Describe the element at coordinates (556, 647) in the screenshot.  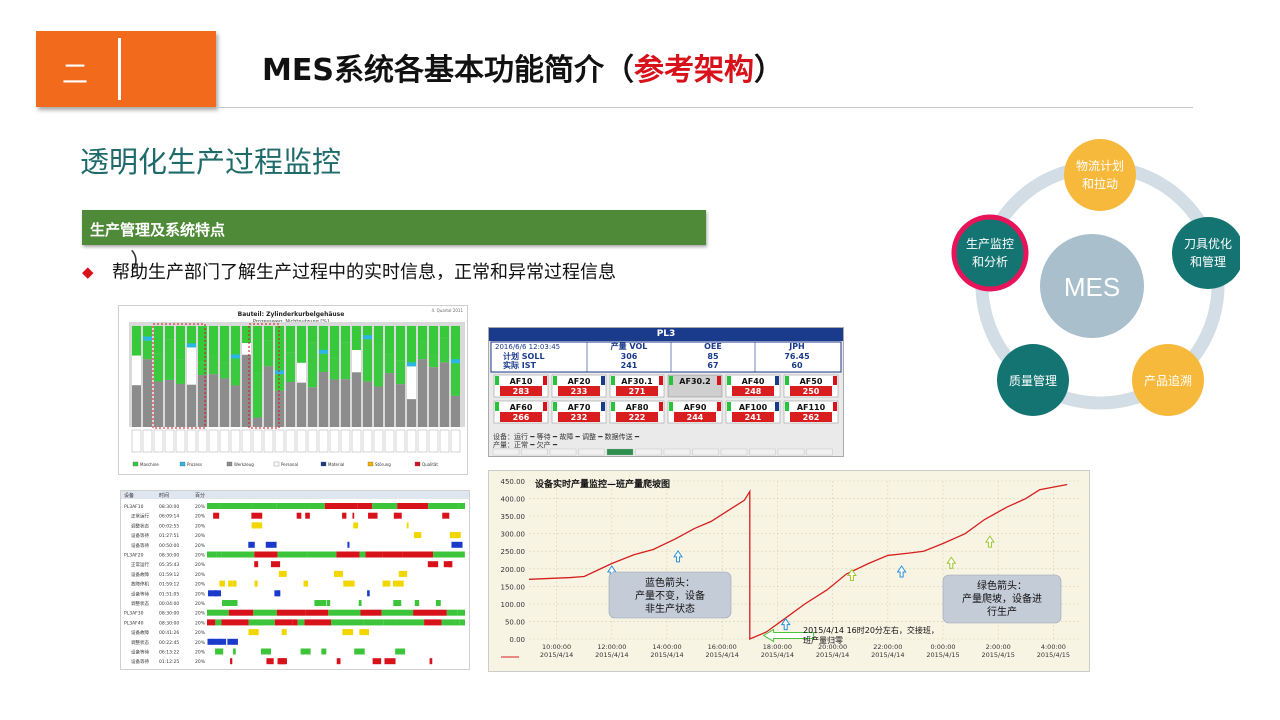
I see `x-tick-label: 10:00:00` at that location.